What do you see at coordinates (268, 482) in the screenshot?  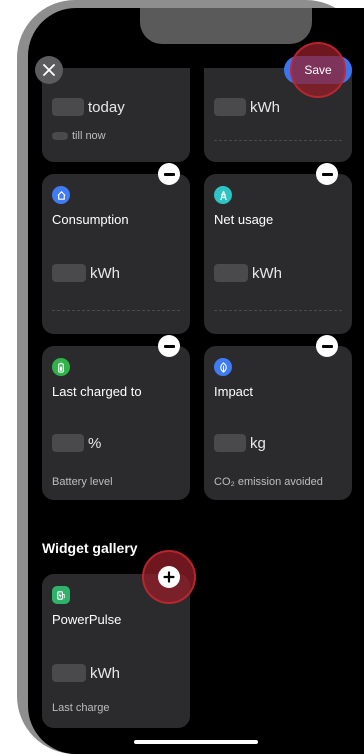 I see `widget-caption: CO₂ emission avoided` at bounding box center [268, 482].